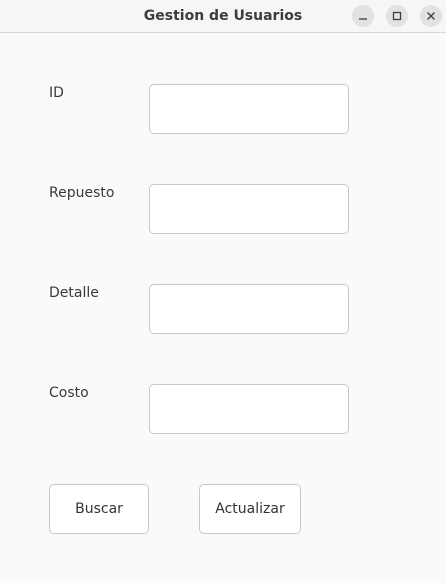  I want to click on close-icon, so click(431, 16).